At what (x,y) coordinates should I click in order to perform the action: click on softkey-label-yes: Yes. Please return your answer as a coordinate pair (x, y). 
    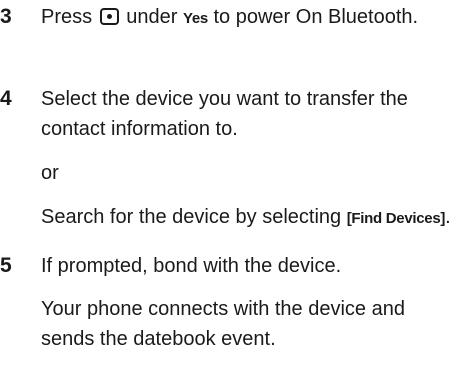
    Looking at the image, I should click on (195, 18).